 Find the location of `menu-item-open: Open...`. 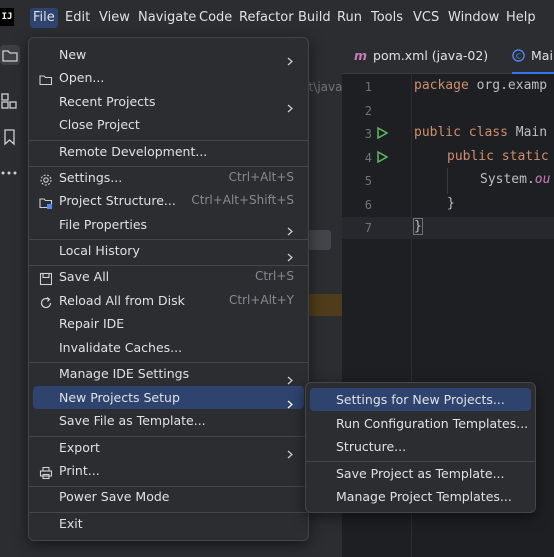

menu-item-open: Open... is located at coordinates (168, 77).